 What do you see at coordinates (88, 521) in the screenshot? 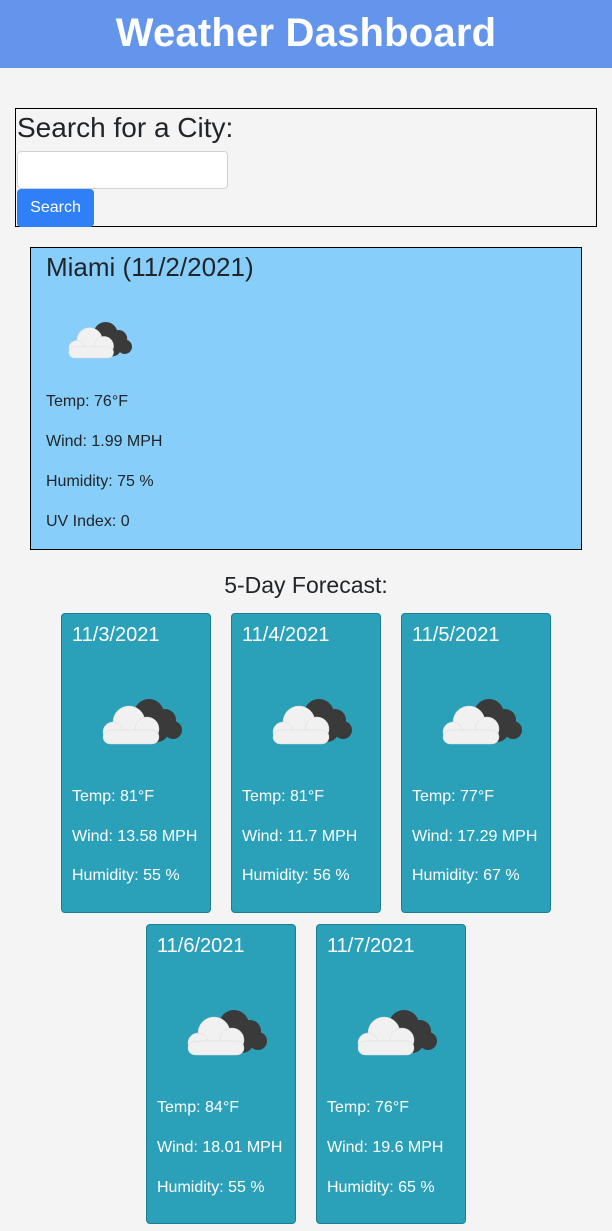
I see `current-uv-index: UV Index: 0` at bounding box center [88, 521].